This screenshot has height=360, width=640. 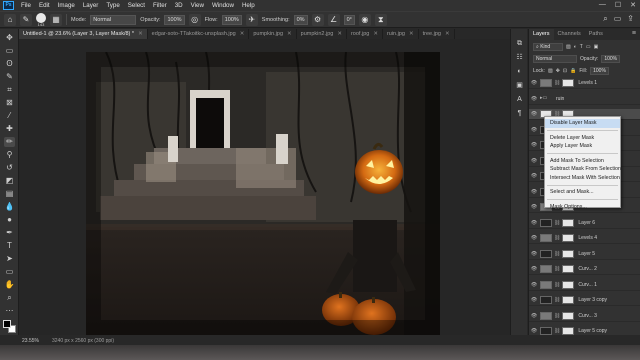 I want to click on minimize-icon: —, so click(x=602, y=5).